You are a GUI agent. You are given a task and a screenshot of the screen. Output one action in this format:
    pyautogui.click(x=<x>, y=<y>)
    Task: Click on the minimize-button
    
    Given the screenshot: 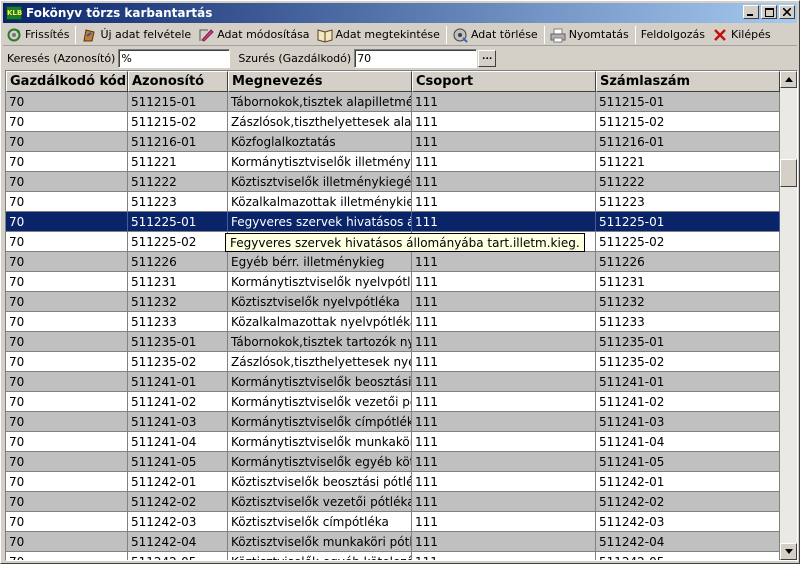 What is the action you would take?
    pyautogui.click(x=751, y=12)
    